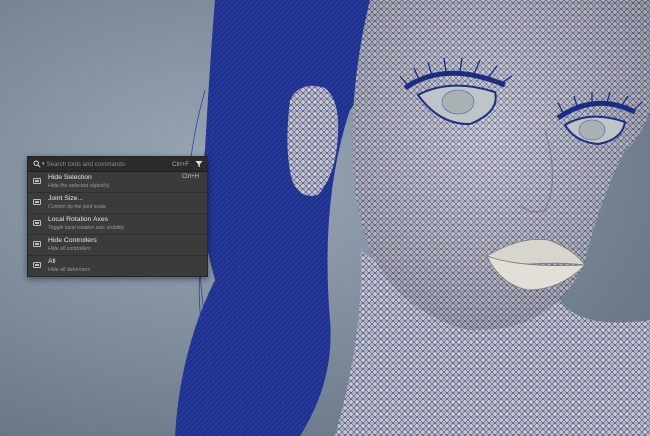 The image size is (650, 436). I want to click on result-title: Hide Controllers, so click(72, 240).